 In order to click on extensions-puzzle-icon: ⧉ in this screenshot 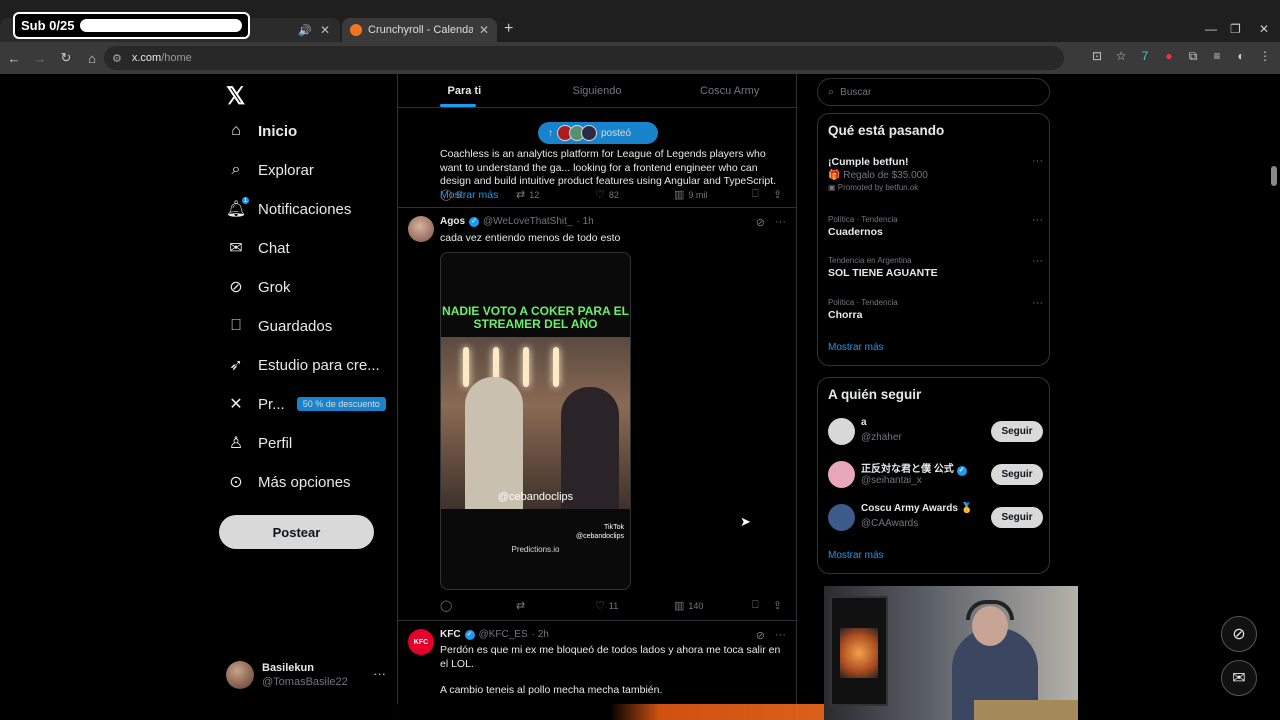, I will do `click(1193, 56)`.